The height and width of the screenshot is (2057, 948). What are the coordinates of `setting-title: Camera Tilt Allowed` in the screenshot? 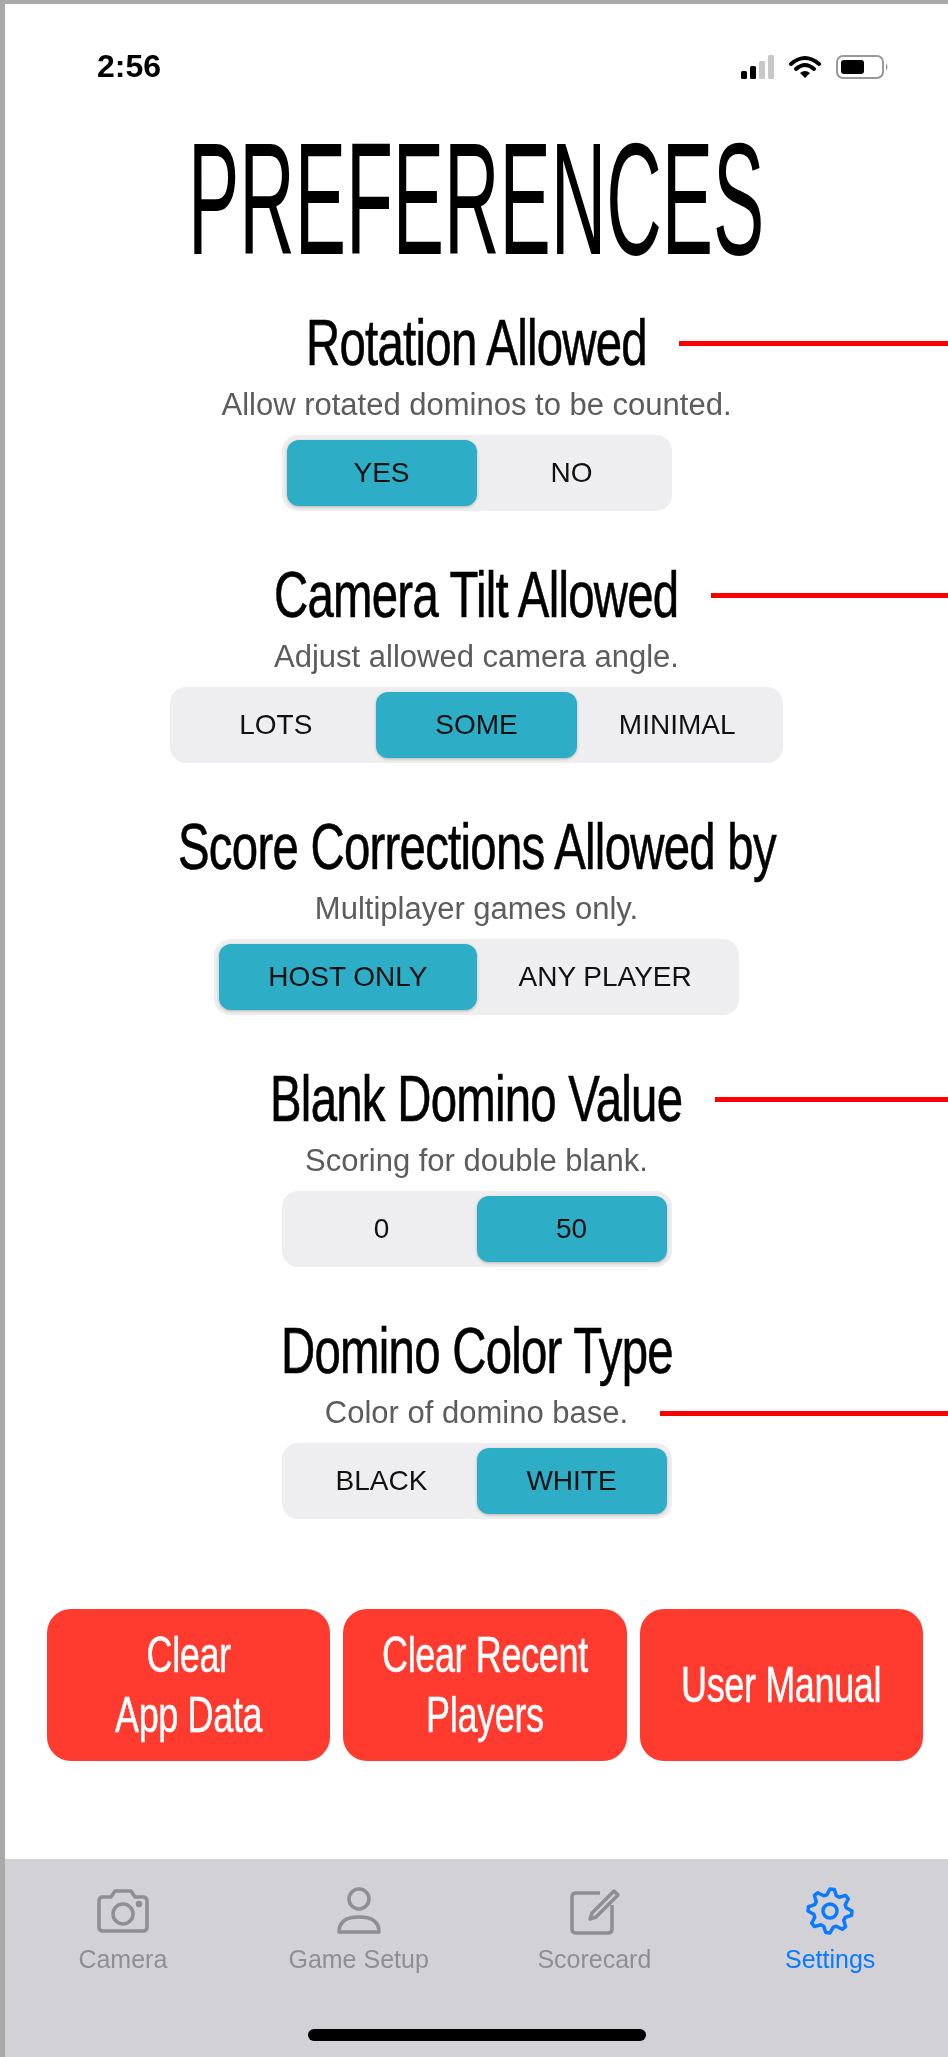 It's located at (476, 595).